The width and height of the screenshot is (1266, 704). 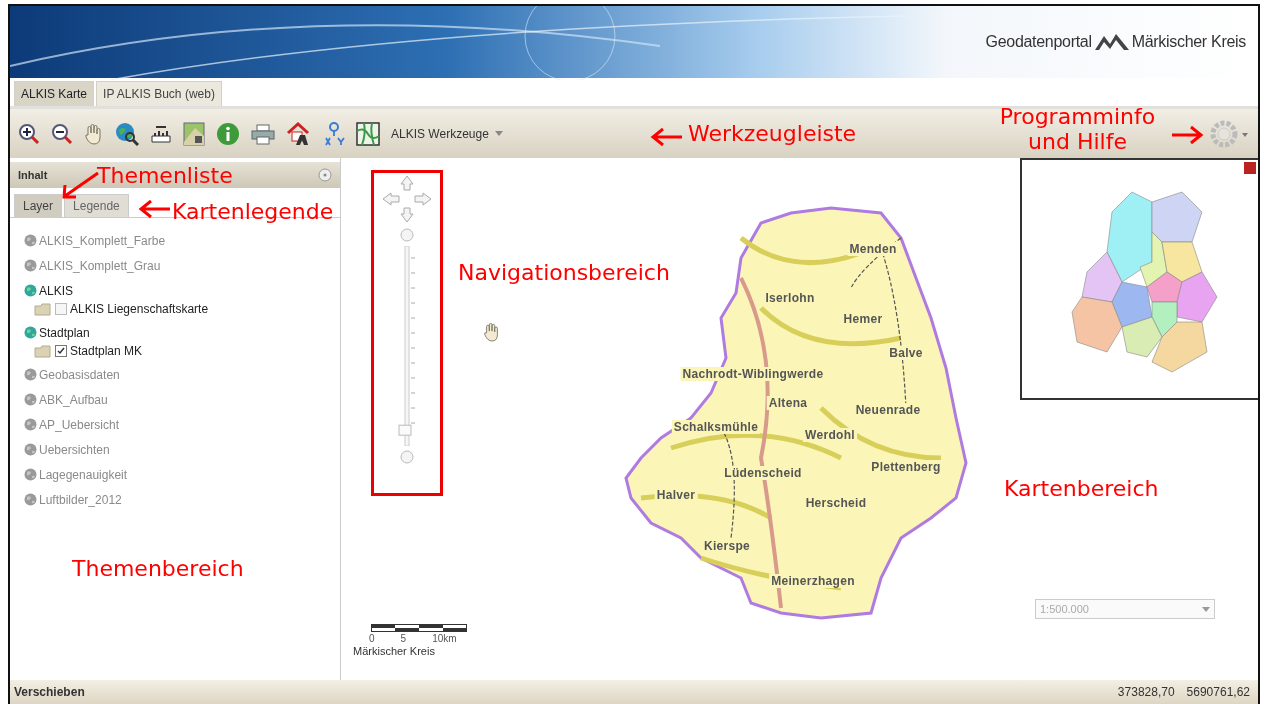 I want to click on app-tab: IP ALKIS Buch (web), so click(x=159, y=93).